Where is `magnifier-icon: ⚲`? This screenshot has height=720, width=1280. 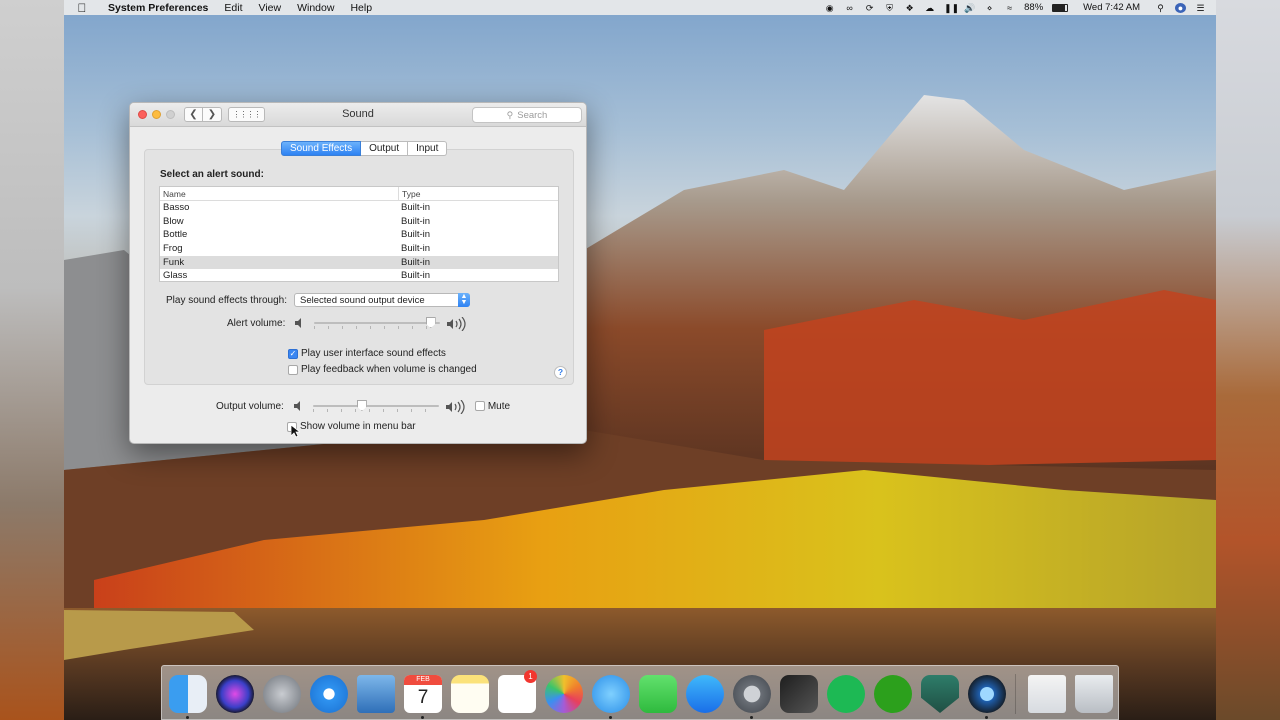
magnifier-icon: ⚲ is located at coordinates (510, 114).